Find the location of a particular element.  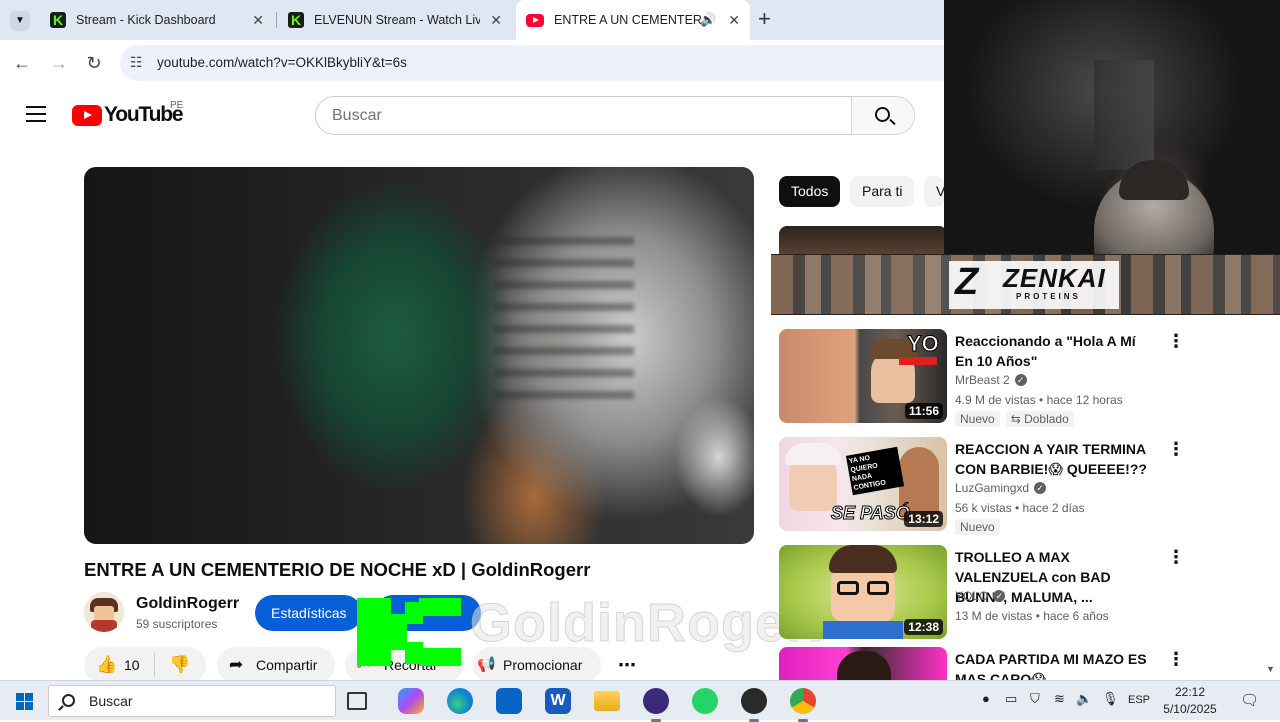

new-tab-button: + is located at coordinates (764, 19).